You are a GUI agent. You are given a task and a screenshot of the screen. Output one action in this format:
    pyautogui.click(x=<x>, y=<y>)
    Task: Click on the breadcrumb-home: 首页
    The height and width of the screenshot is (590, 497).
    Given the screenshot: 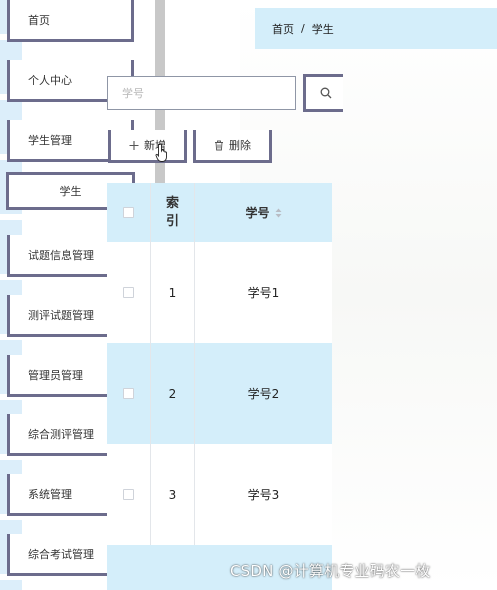 What is the action you would take?
    pyautogui.click(x=283, y=29)
    